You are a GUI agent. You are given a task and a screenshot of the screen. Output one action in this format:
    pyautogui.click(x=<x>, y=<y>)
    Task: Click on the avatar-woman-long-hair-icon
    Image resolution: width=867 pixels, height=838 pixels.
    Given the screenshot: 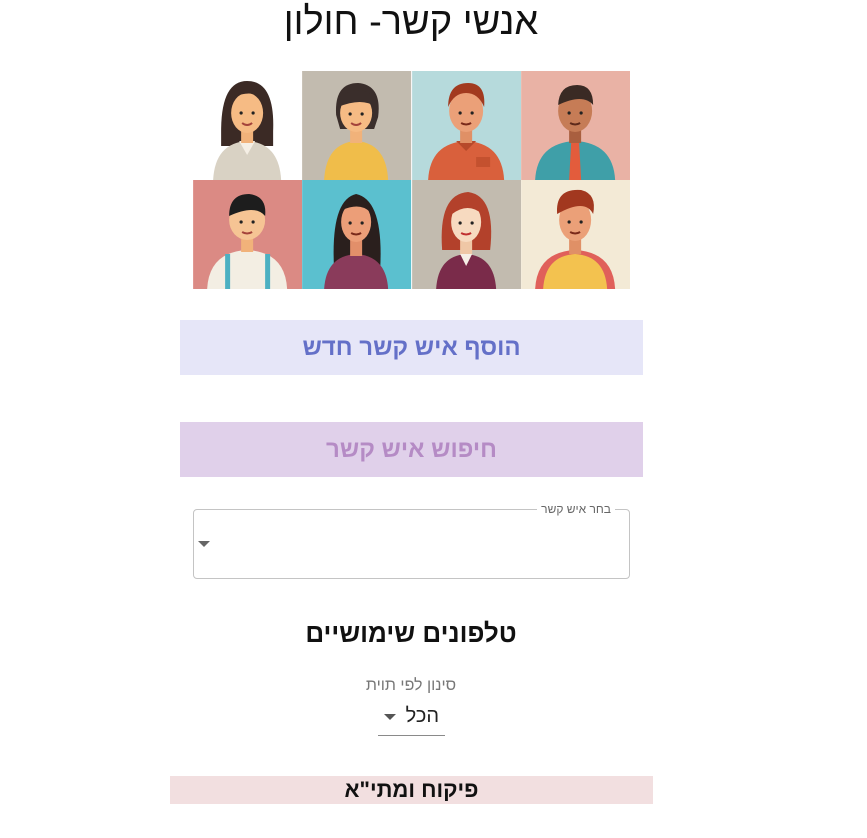 What is the action you would take?
    pyautogui.click(x=357, y=234)
    